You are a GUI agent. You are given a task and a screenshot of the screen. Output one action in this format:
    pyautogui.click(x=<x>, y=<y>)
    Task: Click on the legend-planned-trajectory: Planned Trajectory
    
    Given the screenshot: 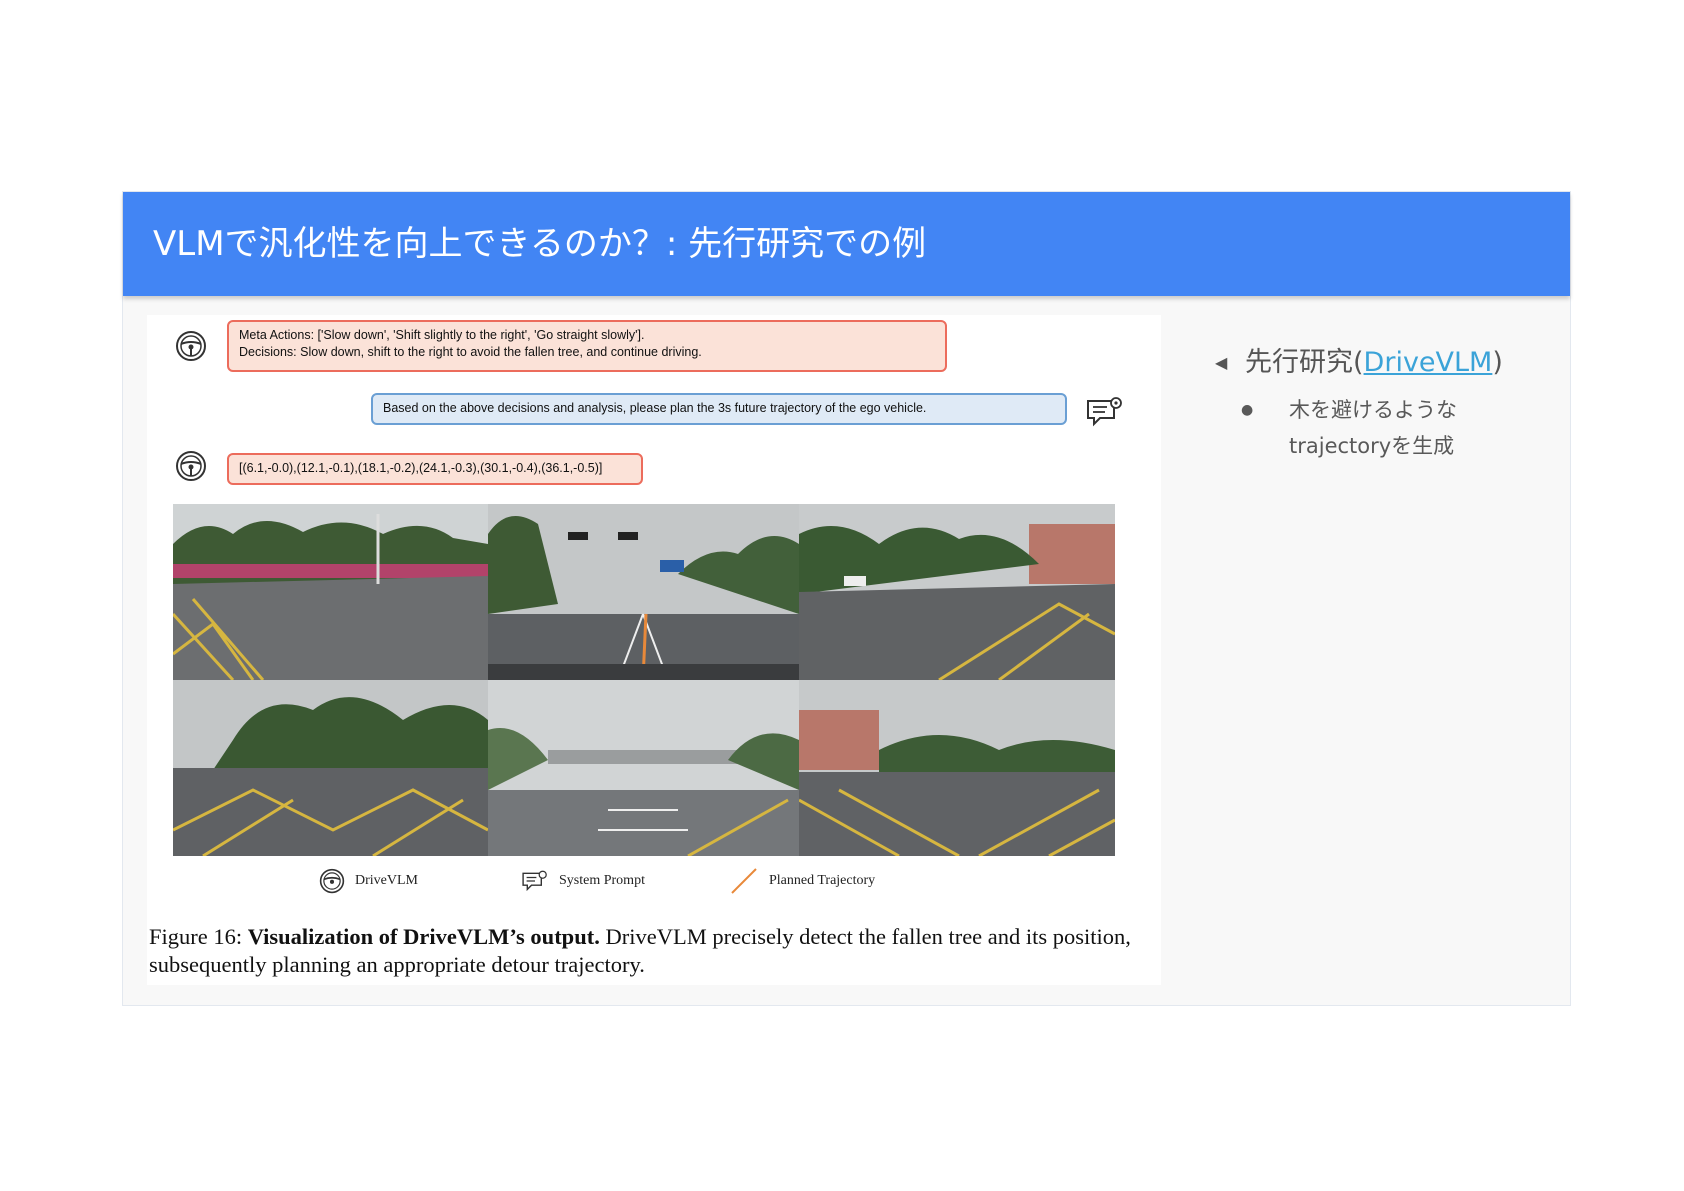 What is the action you would take?
    pyautogui.click(x=802, y=881)
    